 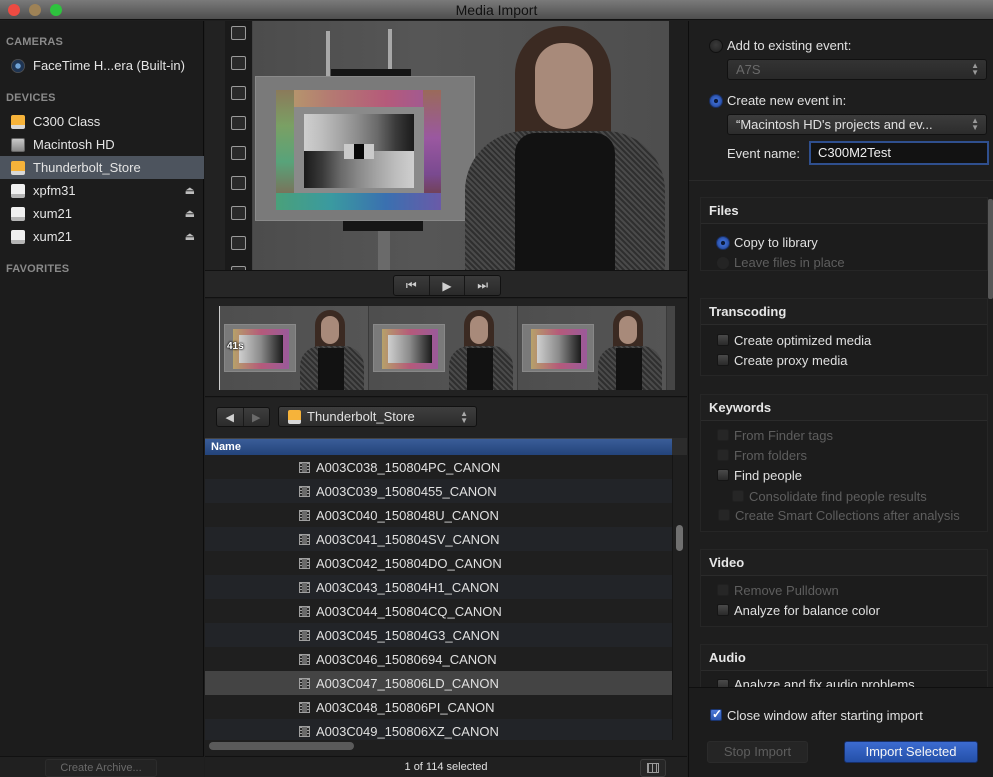 What do you see at coordinates (723, 263) in the screenshot?
I see `leave-files-in-place-radio` at bounding box center [723, 263].